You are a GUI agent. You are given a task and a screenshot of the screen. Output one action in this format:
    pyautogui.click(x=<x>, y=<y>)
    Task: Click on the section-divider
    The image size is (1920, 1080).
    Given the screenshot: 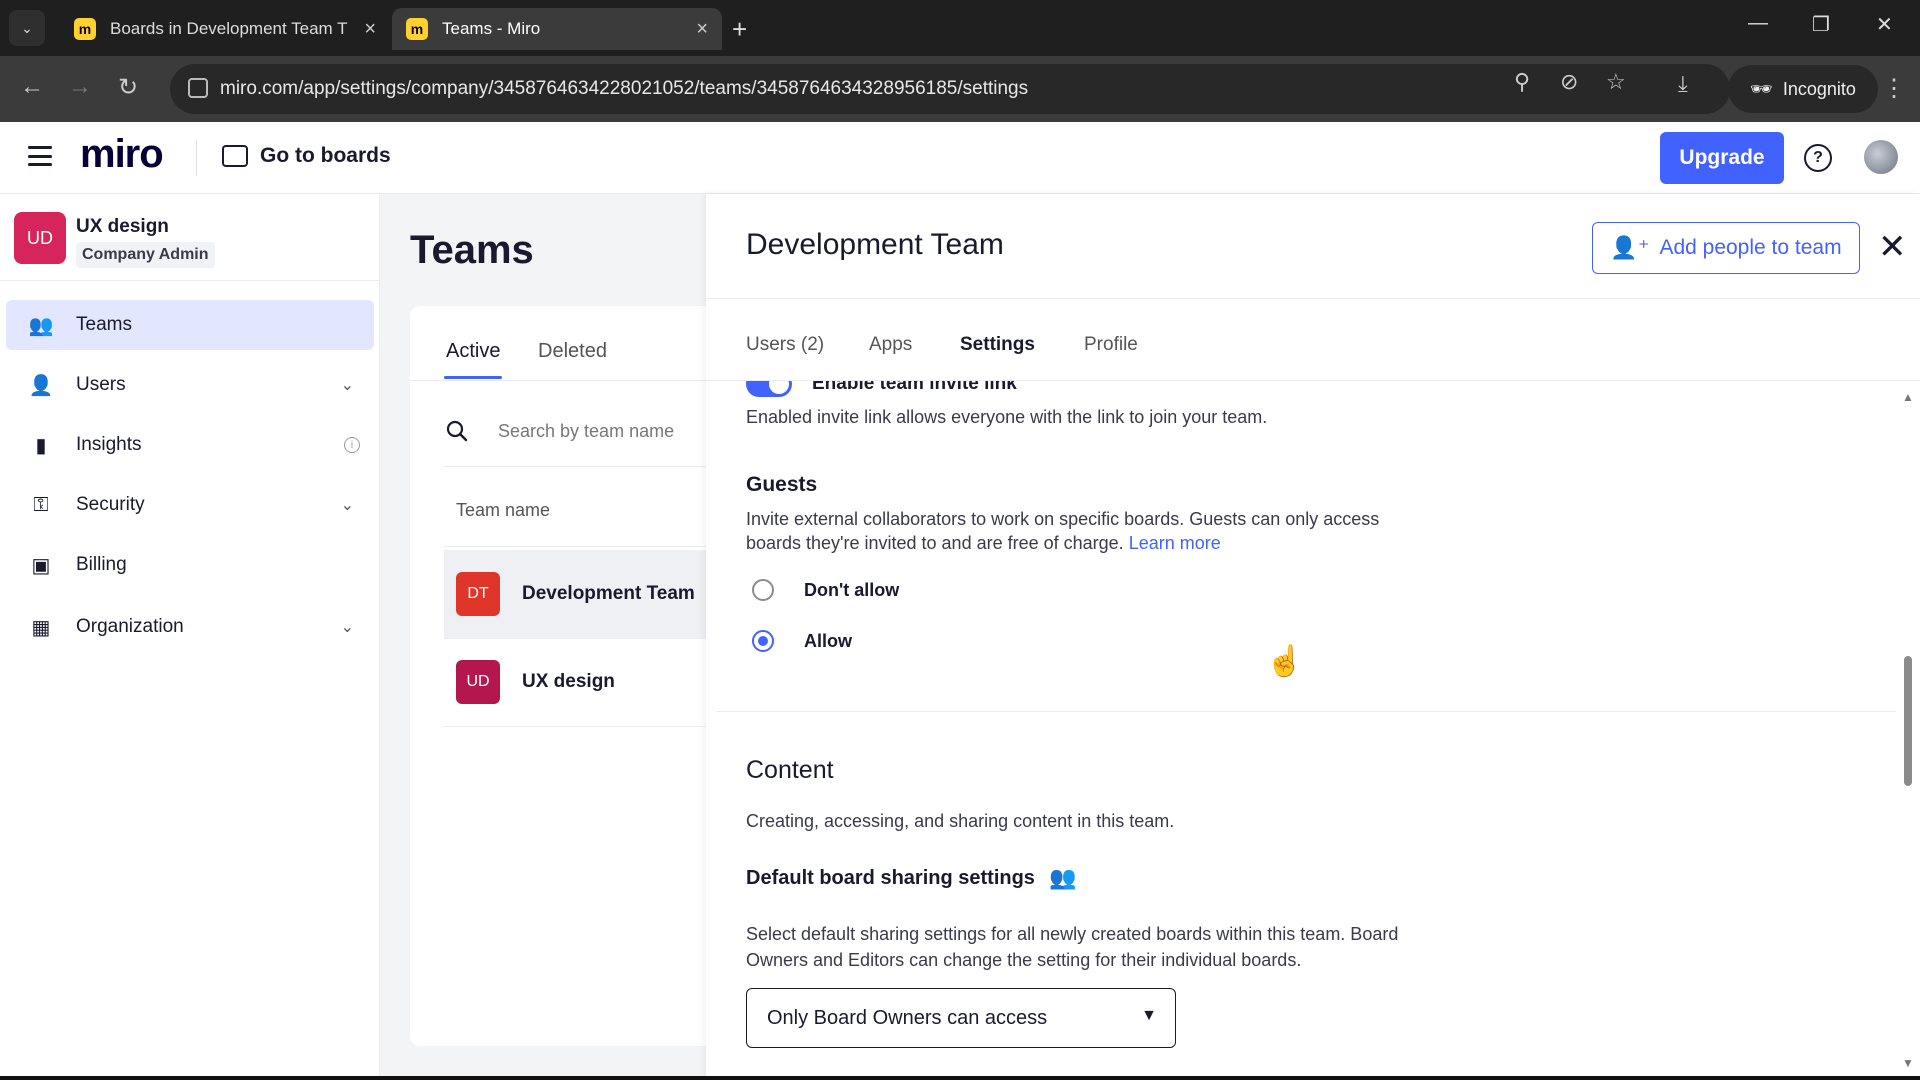 What is the action you would take?
    pyautogui.click(x=1306, y=711)
    